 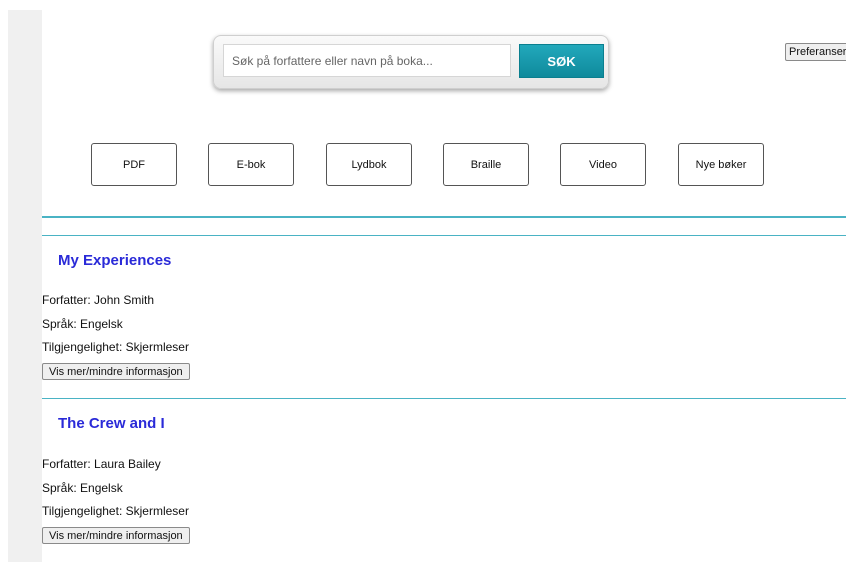 What do you see at coordinates (721, 164) in the screenshot?
I see `filter-new-books-button: Nye bøker` at bounding box center [721, 164].